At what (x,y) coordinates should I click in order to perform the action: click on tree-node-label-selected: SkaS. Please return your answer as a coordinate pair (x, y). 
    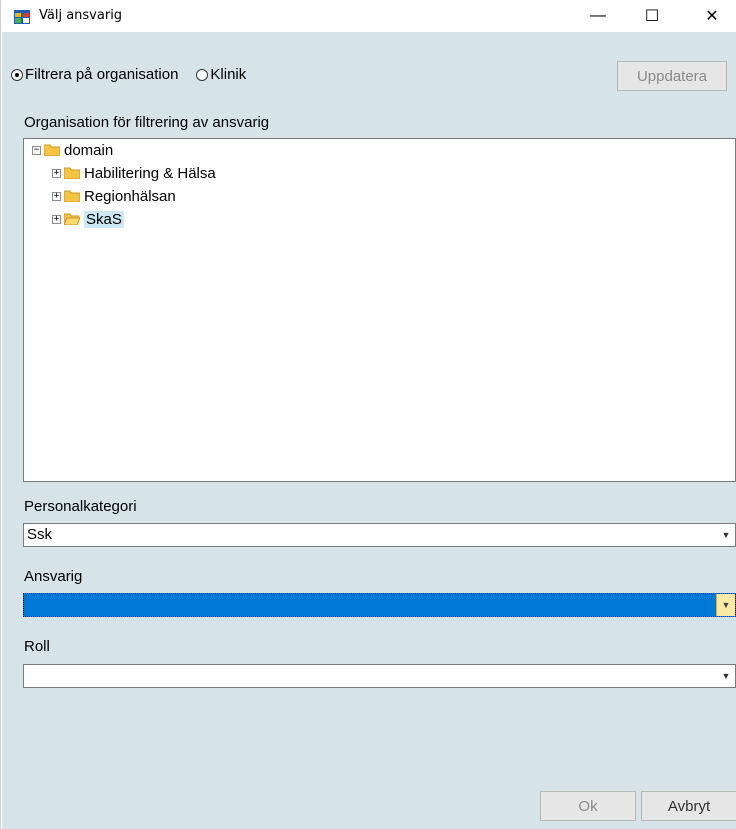
    Looking at the image, I should click on (104, 219).